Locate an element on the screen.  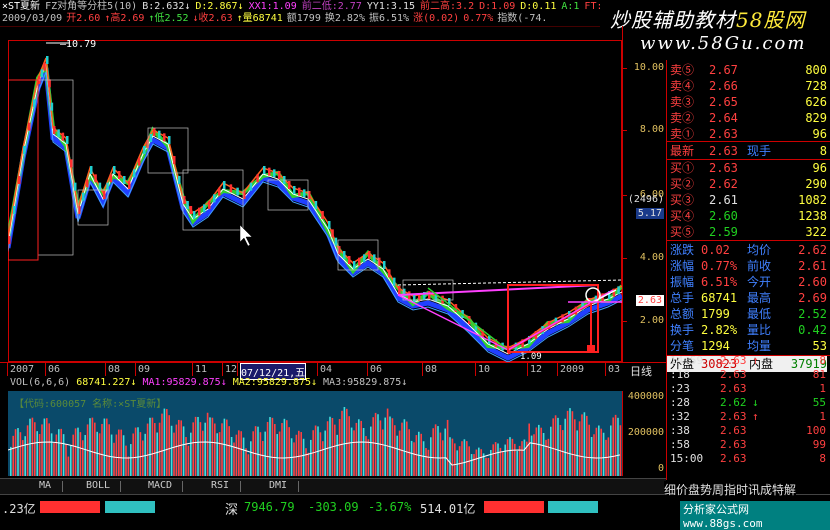
tab-boll: BOLL is located at coordinates (98, 486).